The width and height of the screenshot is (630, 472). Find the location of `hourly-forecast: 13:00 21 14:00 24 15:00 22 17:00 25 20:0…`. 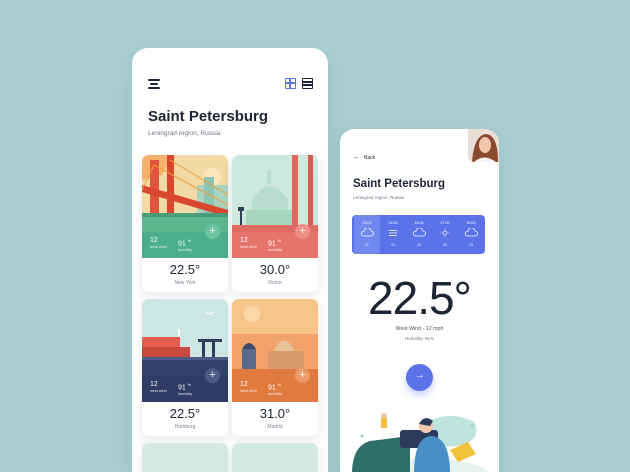

hourly-forecast: 13:00 21 14:00 24 15:00 22 17:00 25 20:0… is located at coordinates (418, 234).